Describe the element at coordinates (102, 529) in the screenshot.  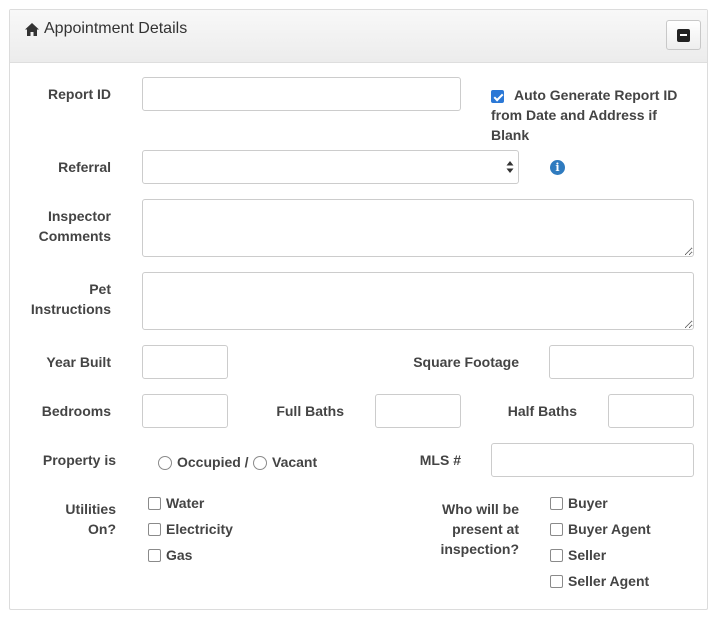
I see `utilities-label-line2: On?` at that location.